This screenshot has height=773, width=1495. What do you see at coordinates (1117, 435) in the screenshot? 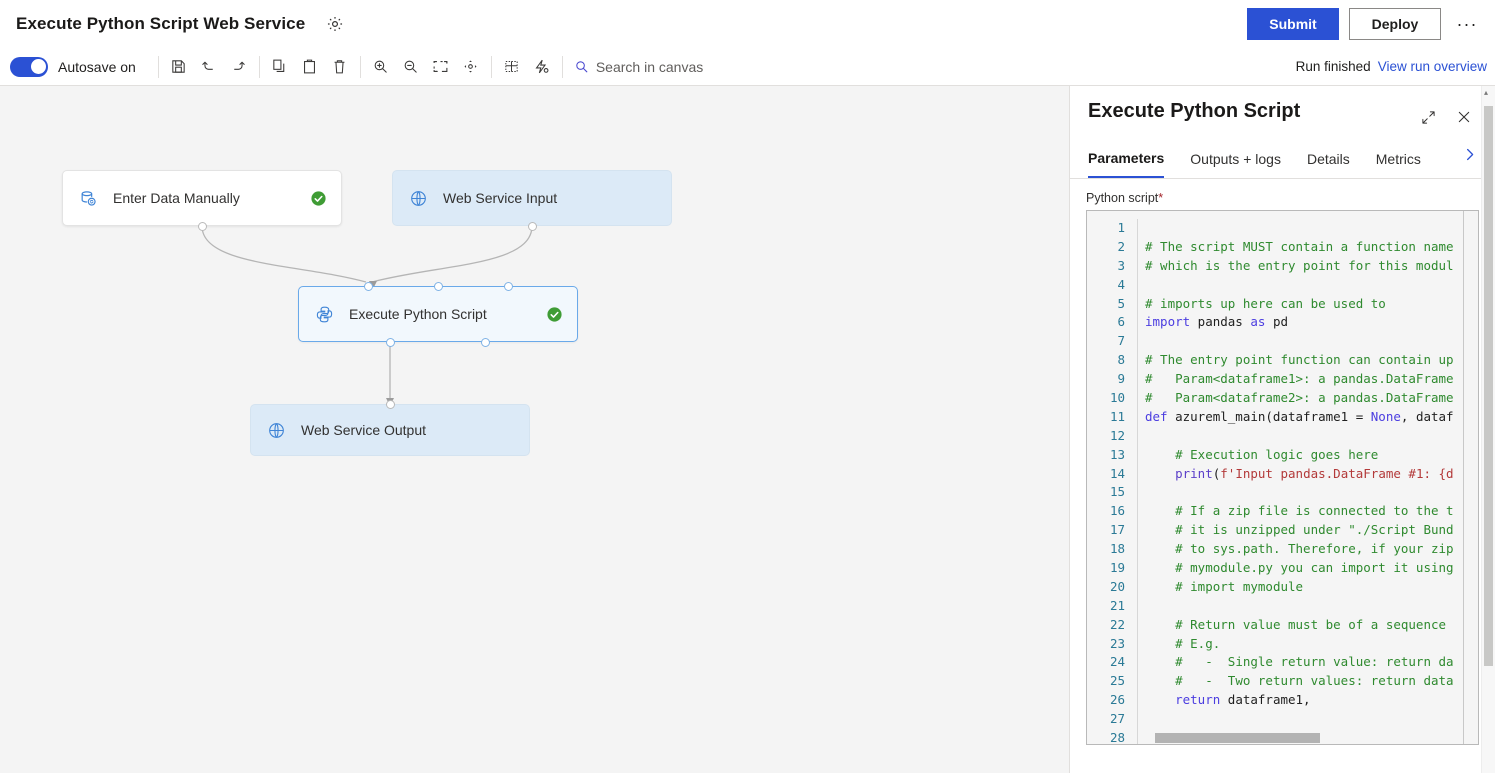
I see `line-number: 12` at bounding box center [1117, 435].